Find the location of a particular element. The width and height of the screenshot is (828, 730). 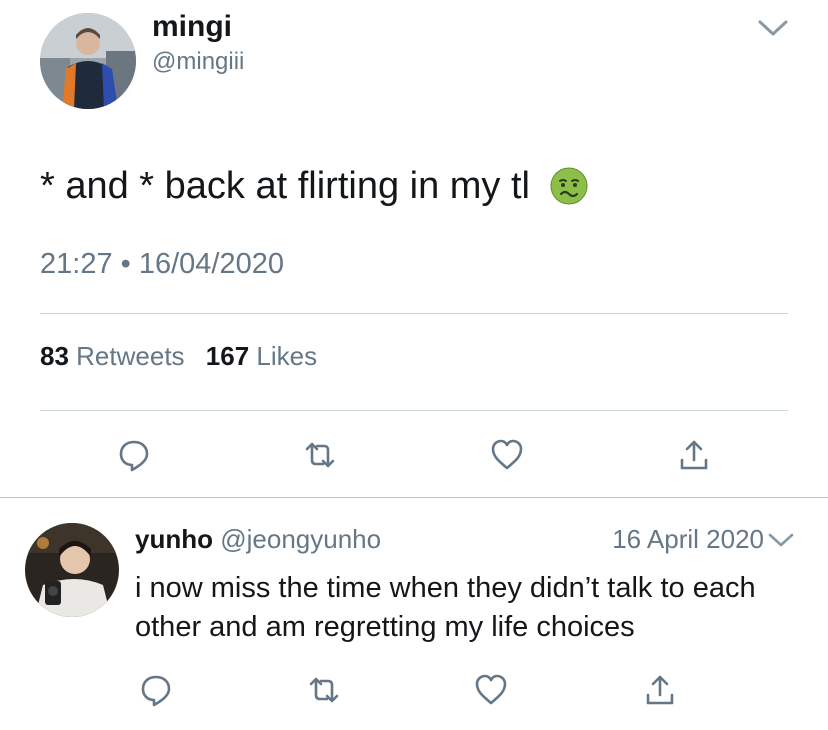

avatar-yunho is located at coordinates (72, 570).